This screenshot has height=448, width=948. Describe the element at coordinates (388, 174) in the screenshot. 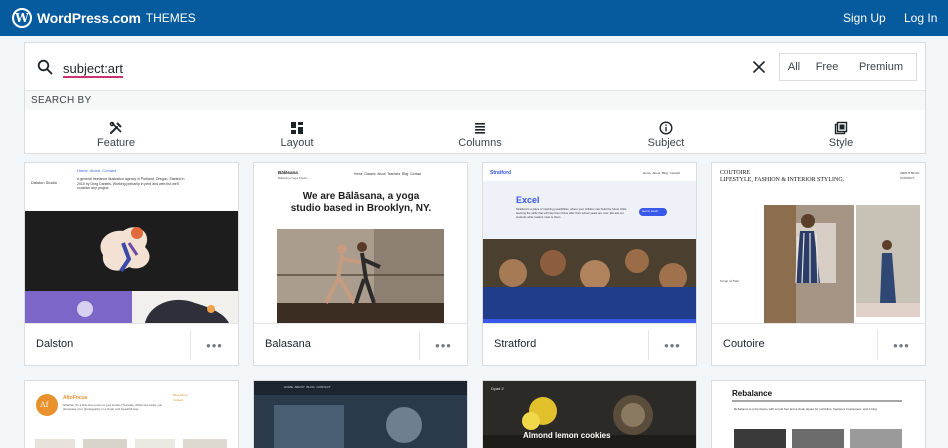

I see `balasana-nav: Home Classes About Teachers Blog Contact` at that location.